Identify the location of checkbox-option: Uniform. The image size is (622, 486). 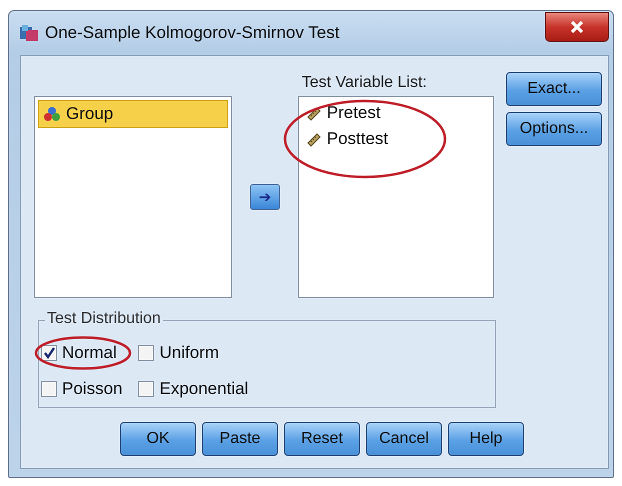
(193, 353).